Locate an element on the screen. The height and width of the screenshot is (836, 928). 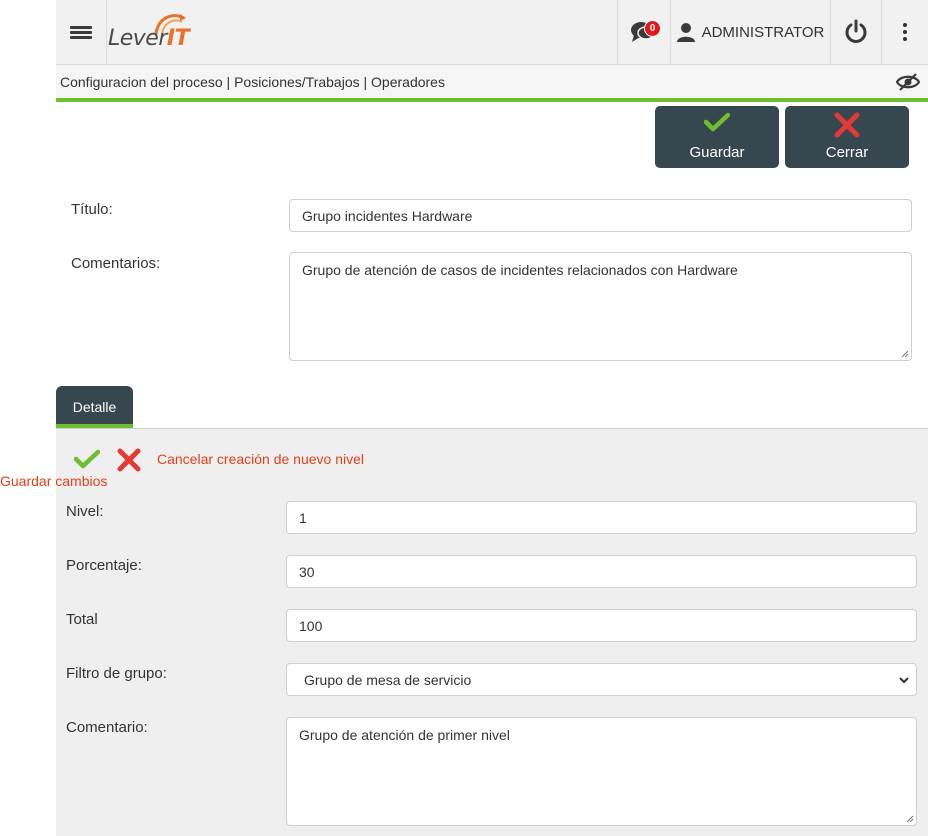
user-menu: ADMINISTRATOR is located at coordinates (750, 32).